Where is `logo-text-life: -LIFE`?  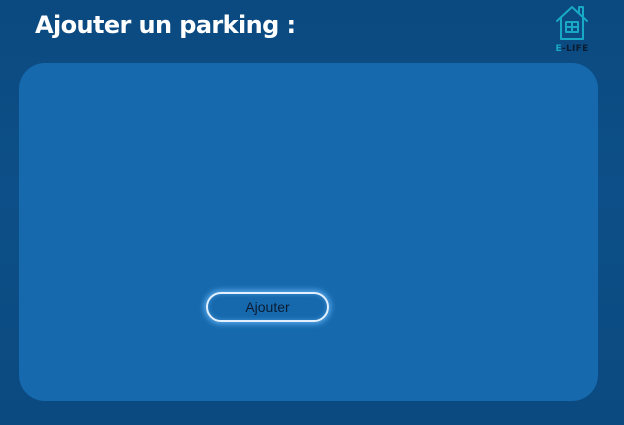 logo-text-life: -LIFE is located at coordinates (575, 49).